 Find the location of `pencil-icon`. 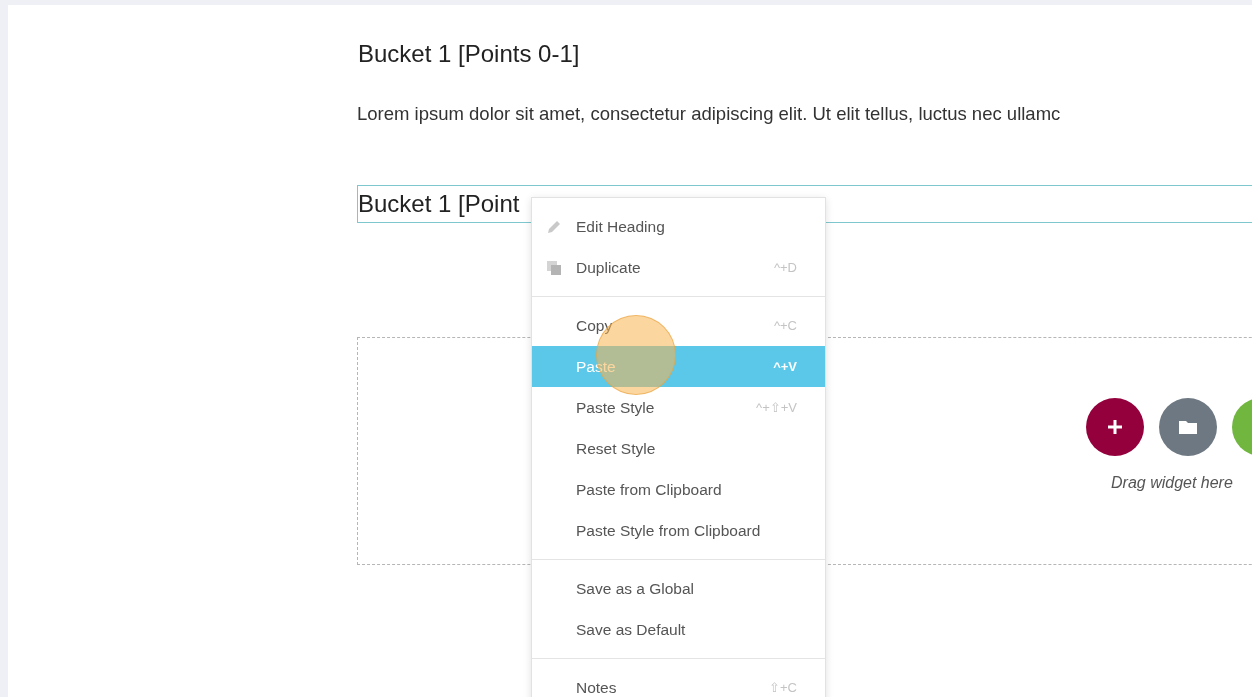

pencil-icon is located at coordinates (554, 226).